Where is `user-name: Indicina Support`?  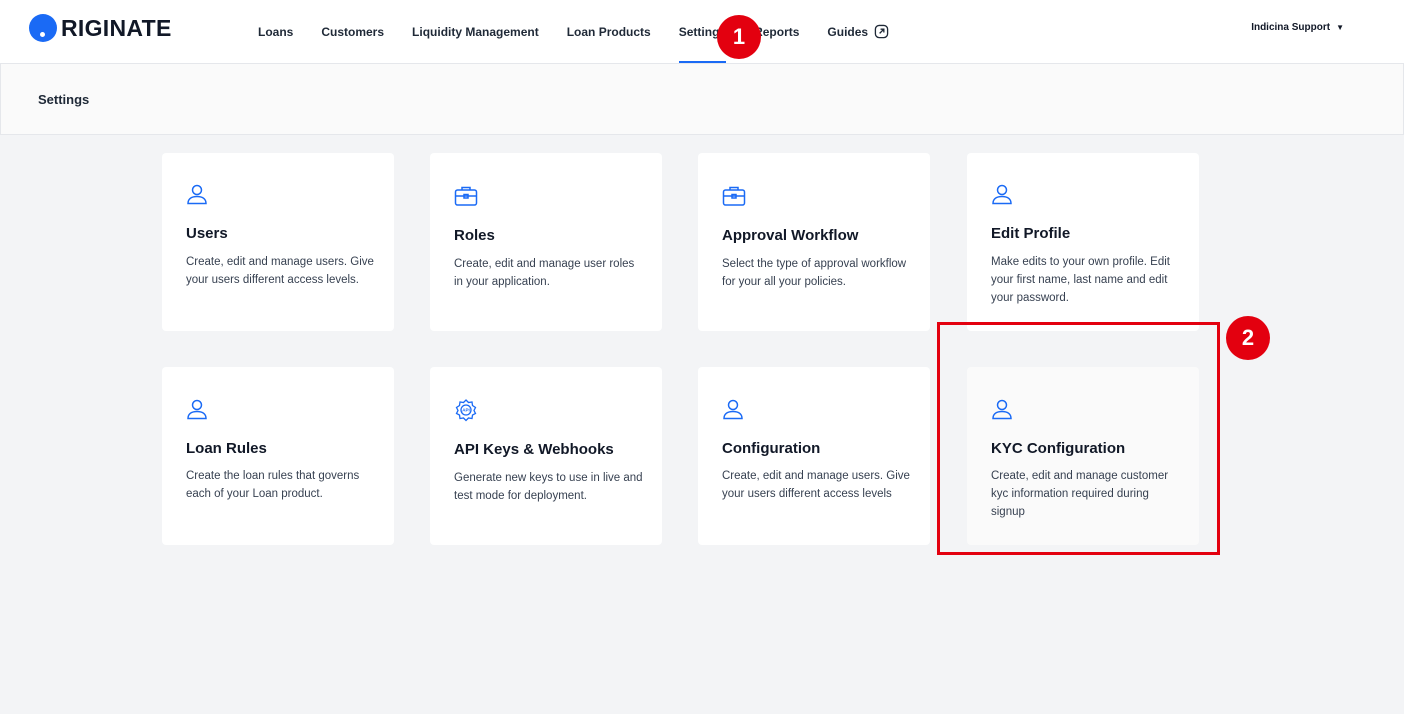 user-name: Indicina Support is located at coordinates (1291, 27).